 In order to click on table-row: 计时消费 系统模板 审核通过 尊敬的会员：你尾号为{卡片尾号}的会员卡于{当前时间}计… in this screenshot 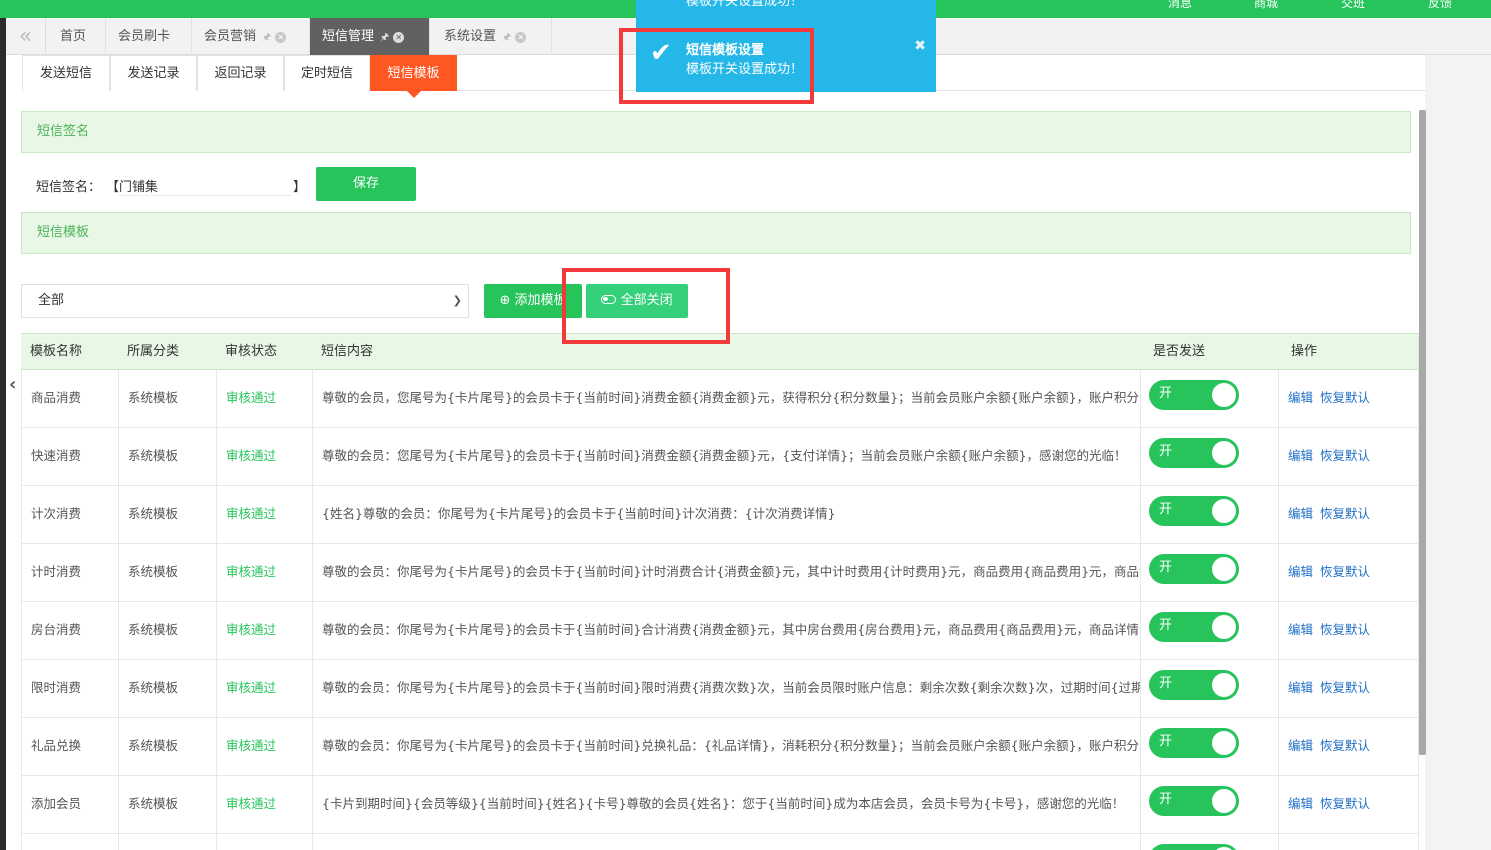, I will do `click(719, 573)`.